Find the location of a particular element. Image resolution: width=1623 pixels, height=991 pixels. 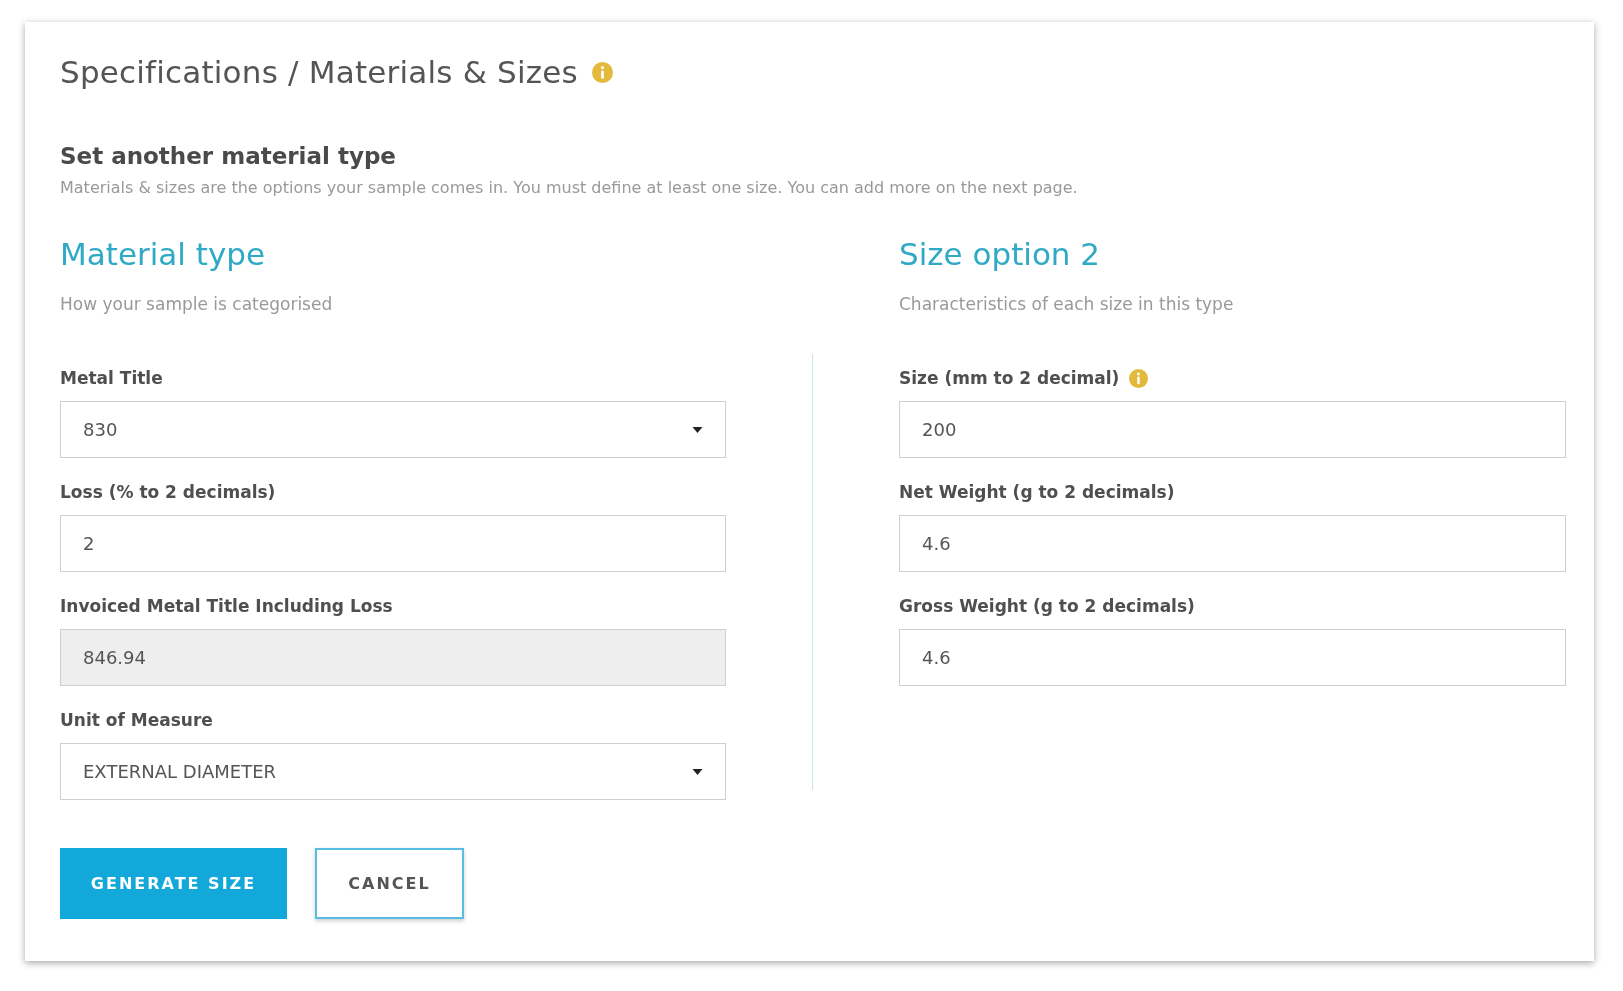

section-heading: Set another material type is located at coordinates (228, 156).